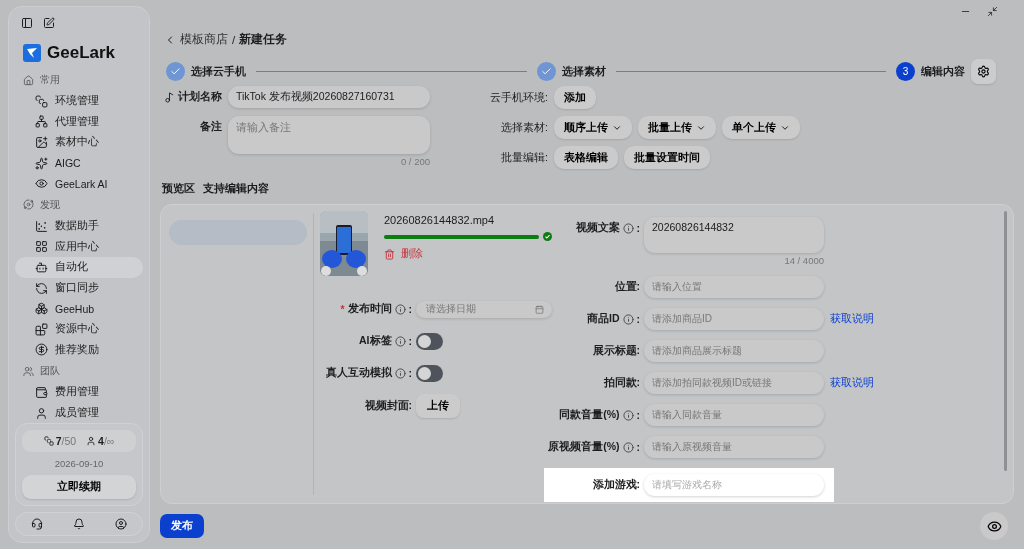 Image resolution: width=1024 pixels, height=549 pixels. What do you see at coordinates (415, 161) in the screenshot?
I see `char-counter: 0 / 200` at bounding box center [415, 161].